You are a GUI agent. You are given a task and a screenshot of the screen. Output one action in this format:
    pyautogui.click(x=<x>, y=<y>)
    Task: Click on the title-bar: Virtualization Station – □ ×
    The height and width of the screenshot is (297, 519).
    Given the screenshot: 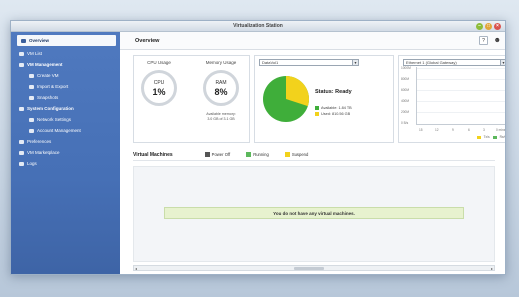 What is the action you would take?
    pyautogui.click(x=258, y=26)
    